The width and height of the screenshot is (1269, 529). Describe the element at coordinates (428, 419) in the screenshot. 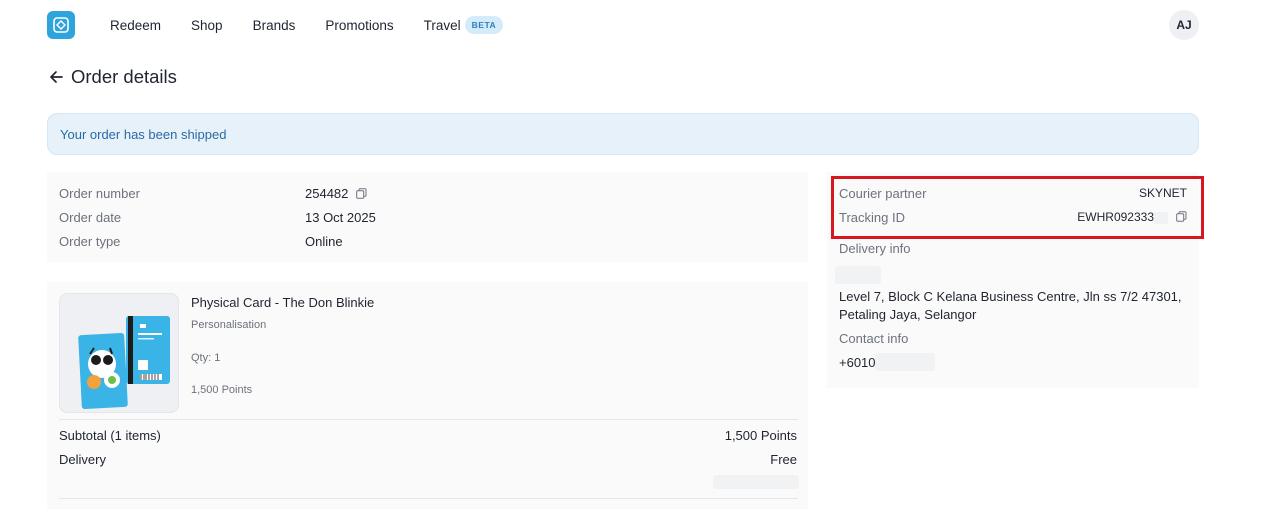

I see `item-divider` at that location.